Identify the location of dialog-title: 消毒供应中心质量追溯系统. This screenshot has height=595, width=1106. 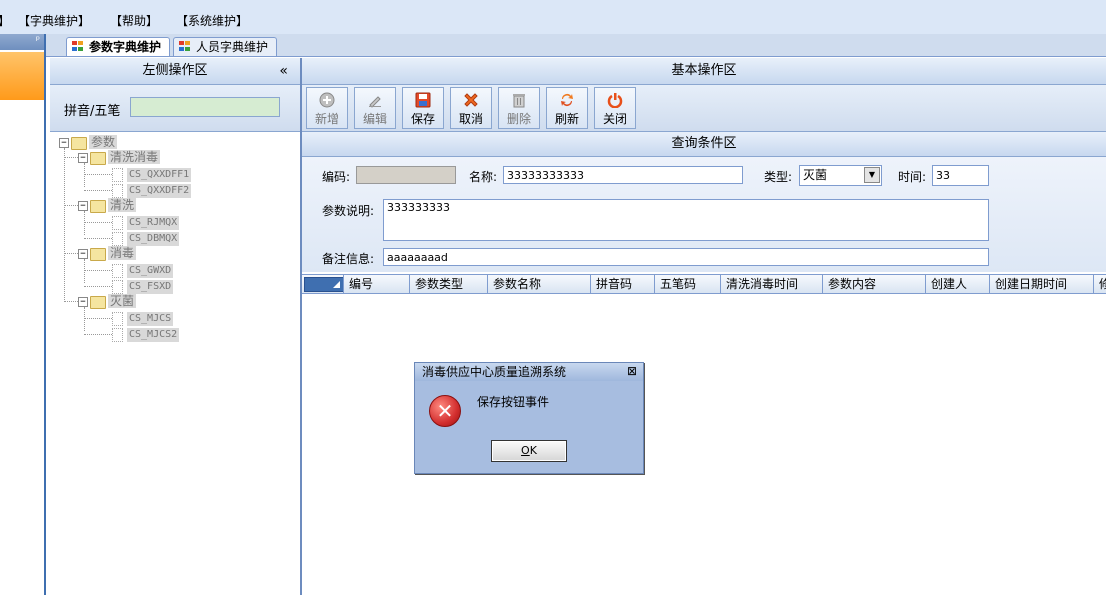
(494, 372).